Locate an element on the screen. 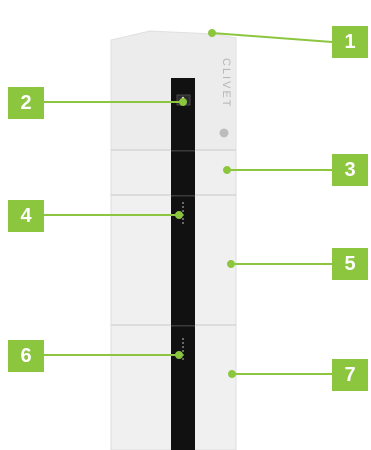 This screenshot has width=371, height=450. callout-badge-4: 4 is located at coordinates (26, 216).